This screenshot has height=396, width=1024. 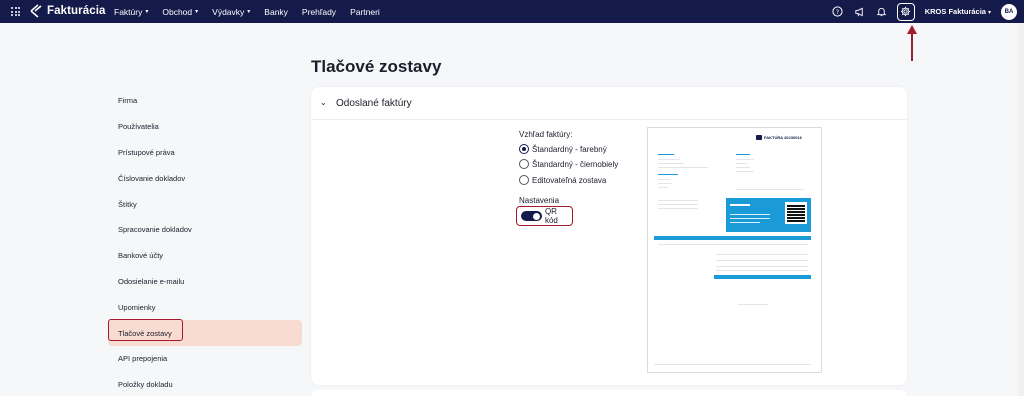 What do you see at coordinates (205, 384) in the screenshot?
I see `sidebar-item-polozky-dokladu: Položky dokladu` at bounding box center [205, 384].